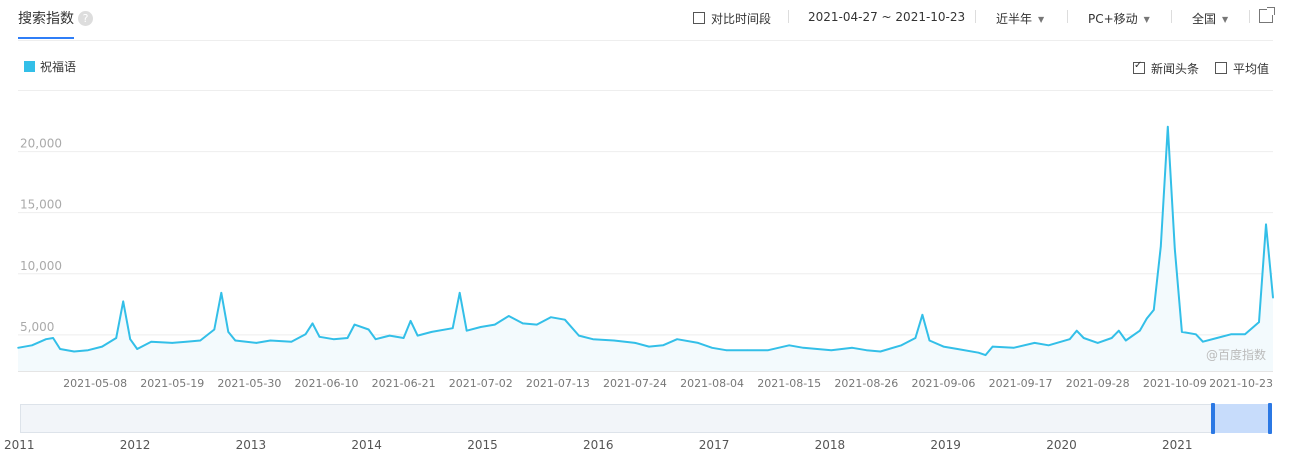 The width and height of the screenshot is (1290, 463). Describe the element at coordinates (1267, 15) in the screenshot. I see `share-icon` at that location.